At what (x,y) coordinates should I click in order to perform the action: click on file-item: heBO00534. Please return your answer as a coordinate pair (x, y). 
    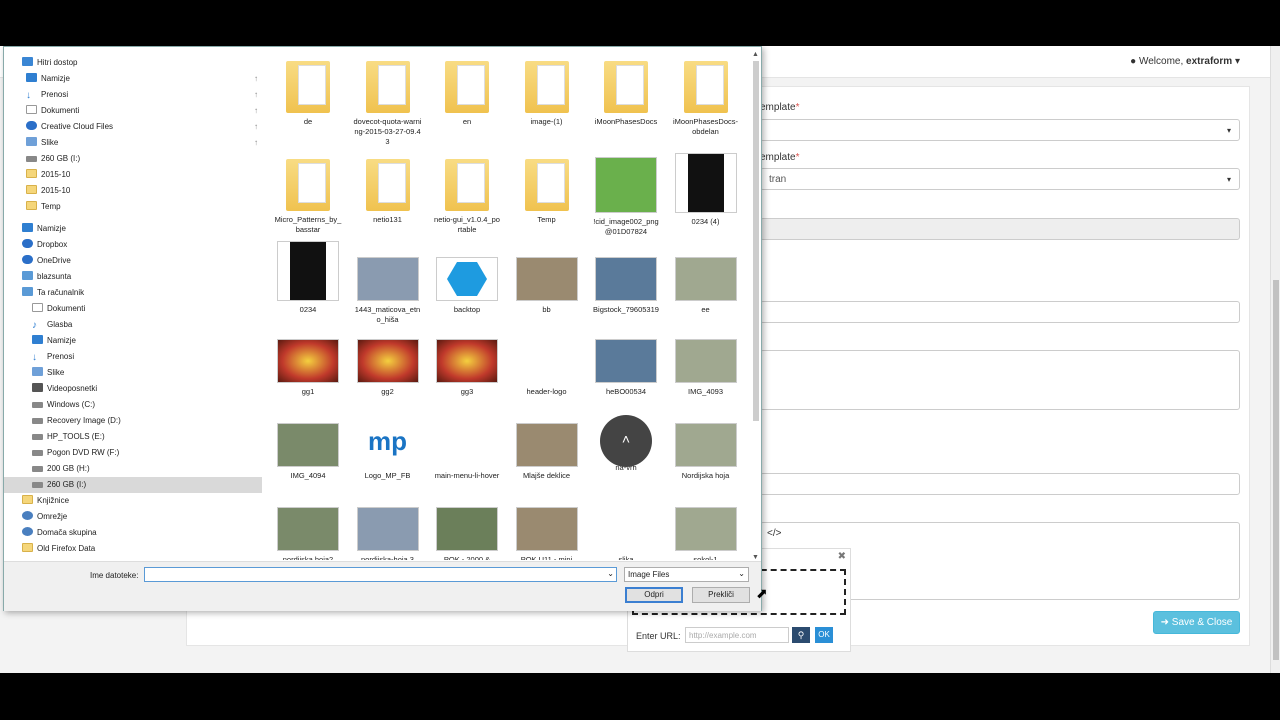
    Looking at the image, I should click on (626, 371).